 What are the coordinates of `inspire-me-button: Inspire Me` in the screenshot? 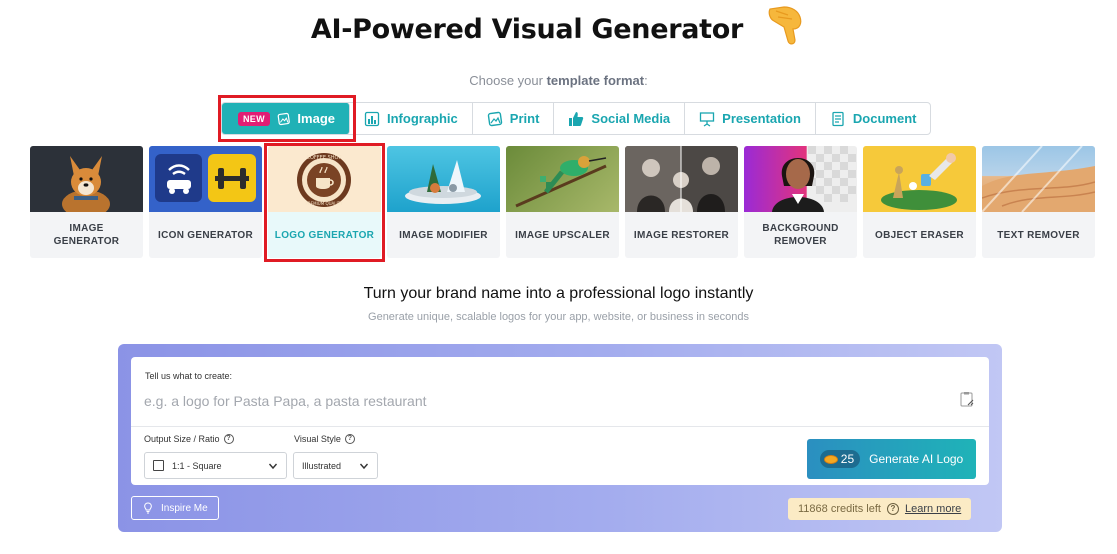 It's located at (175, 508).